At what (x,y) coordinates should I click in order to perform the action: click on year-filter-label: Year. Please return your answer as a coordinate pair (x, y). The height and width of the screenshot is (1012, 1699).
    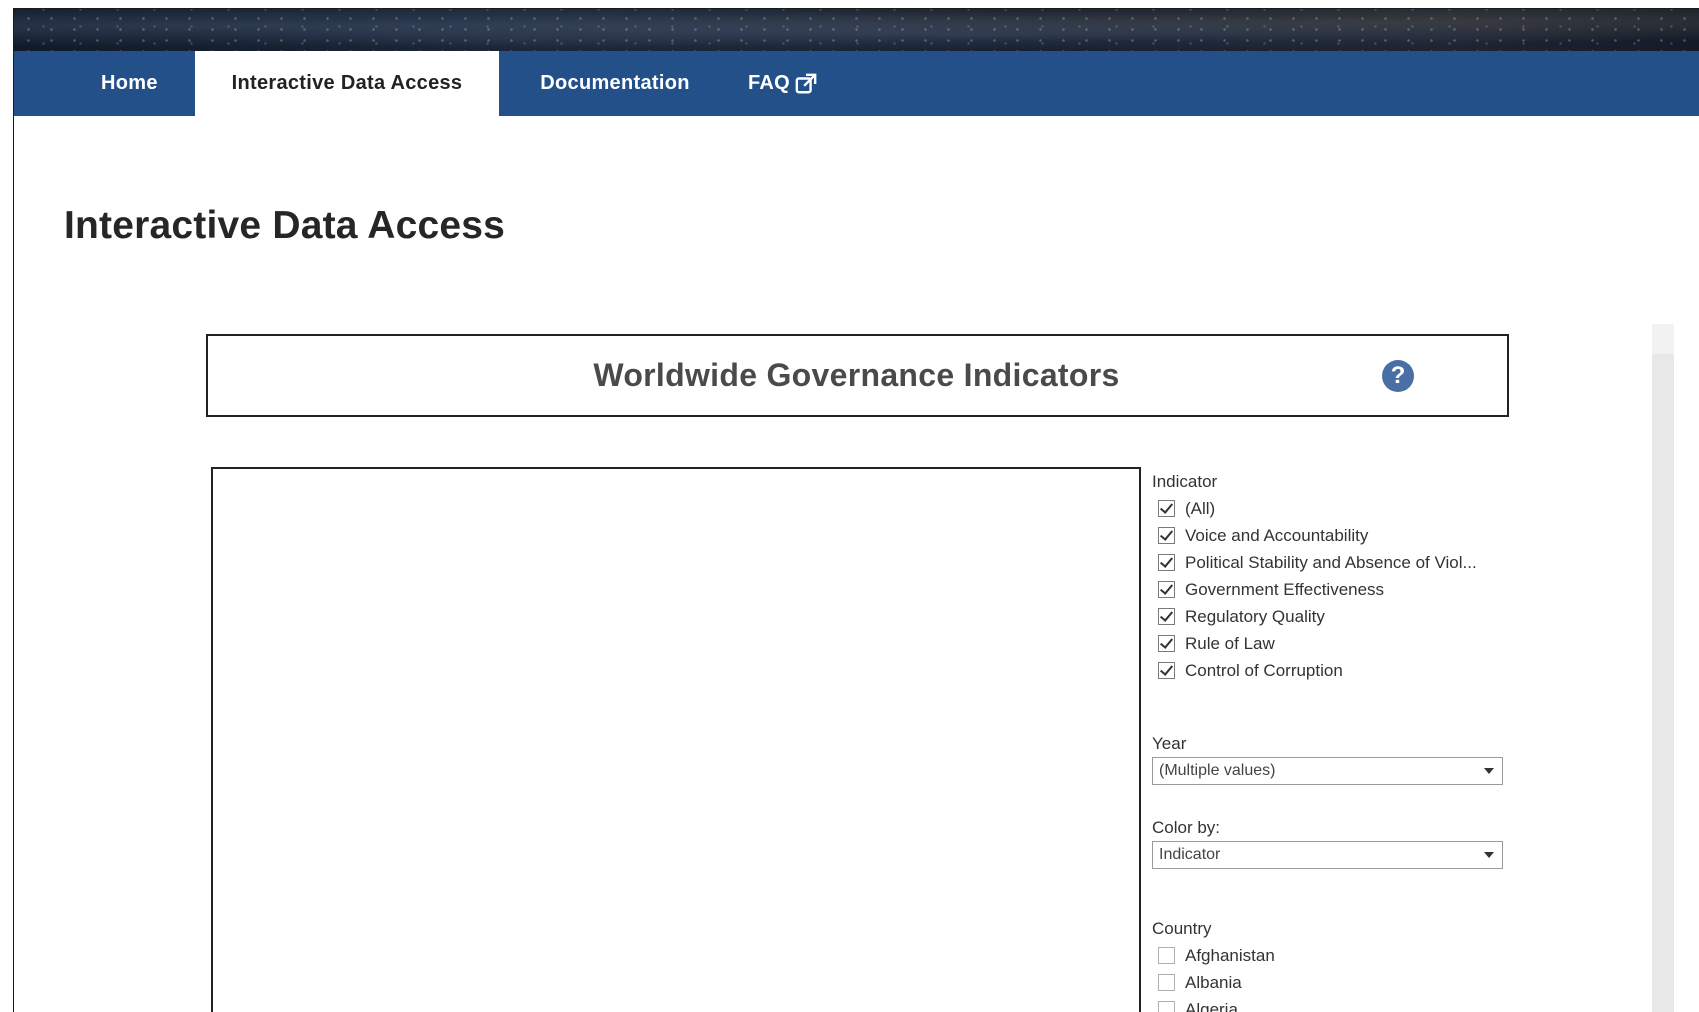
    Looking at the image, I should click on (1337, 744).